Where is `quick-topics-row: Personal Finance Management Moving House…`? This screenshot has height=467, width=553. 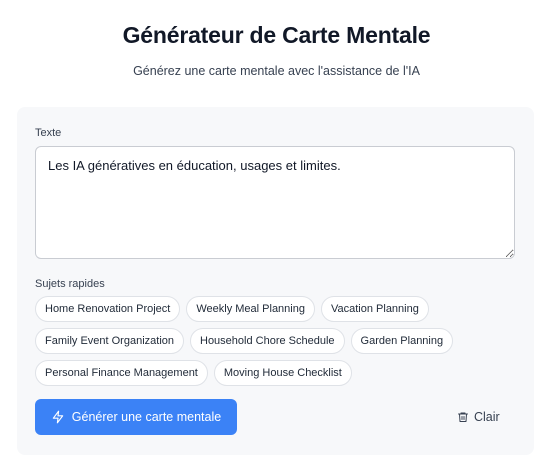
quick-topics-row: Personal Finance Management Moving House… is located at coordinates (275, 373).